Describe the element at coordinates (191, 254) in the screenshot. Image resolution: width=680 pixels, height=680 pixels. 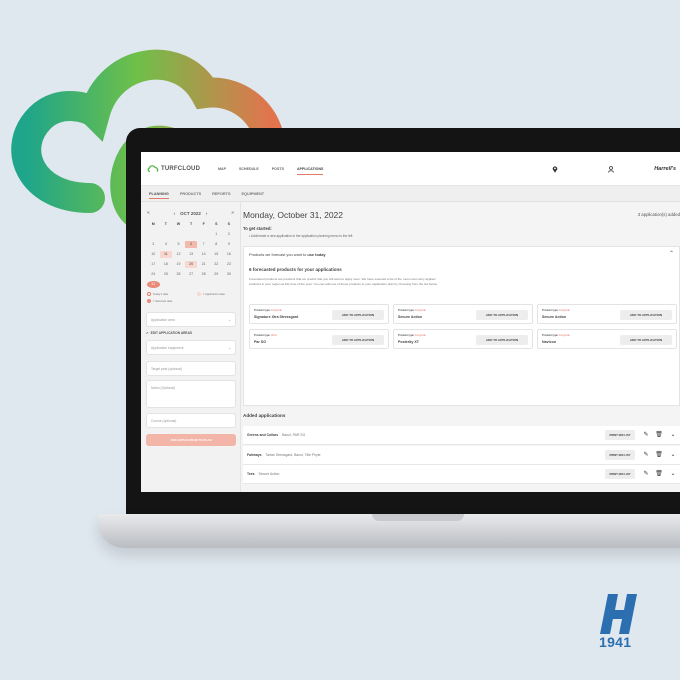
I see `calendar-day: 13` at that location.